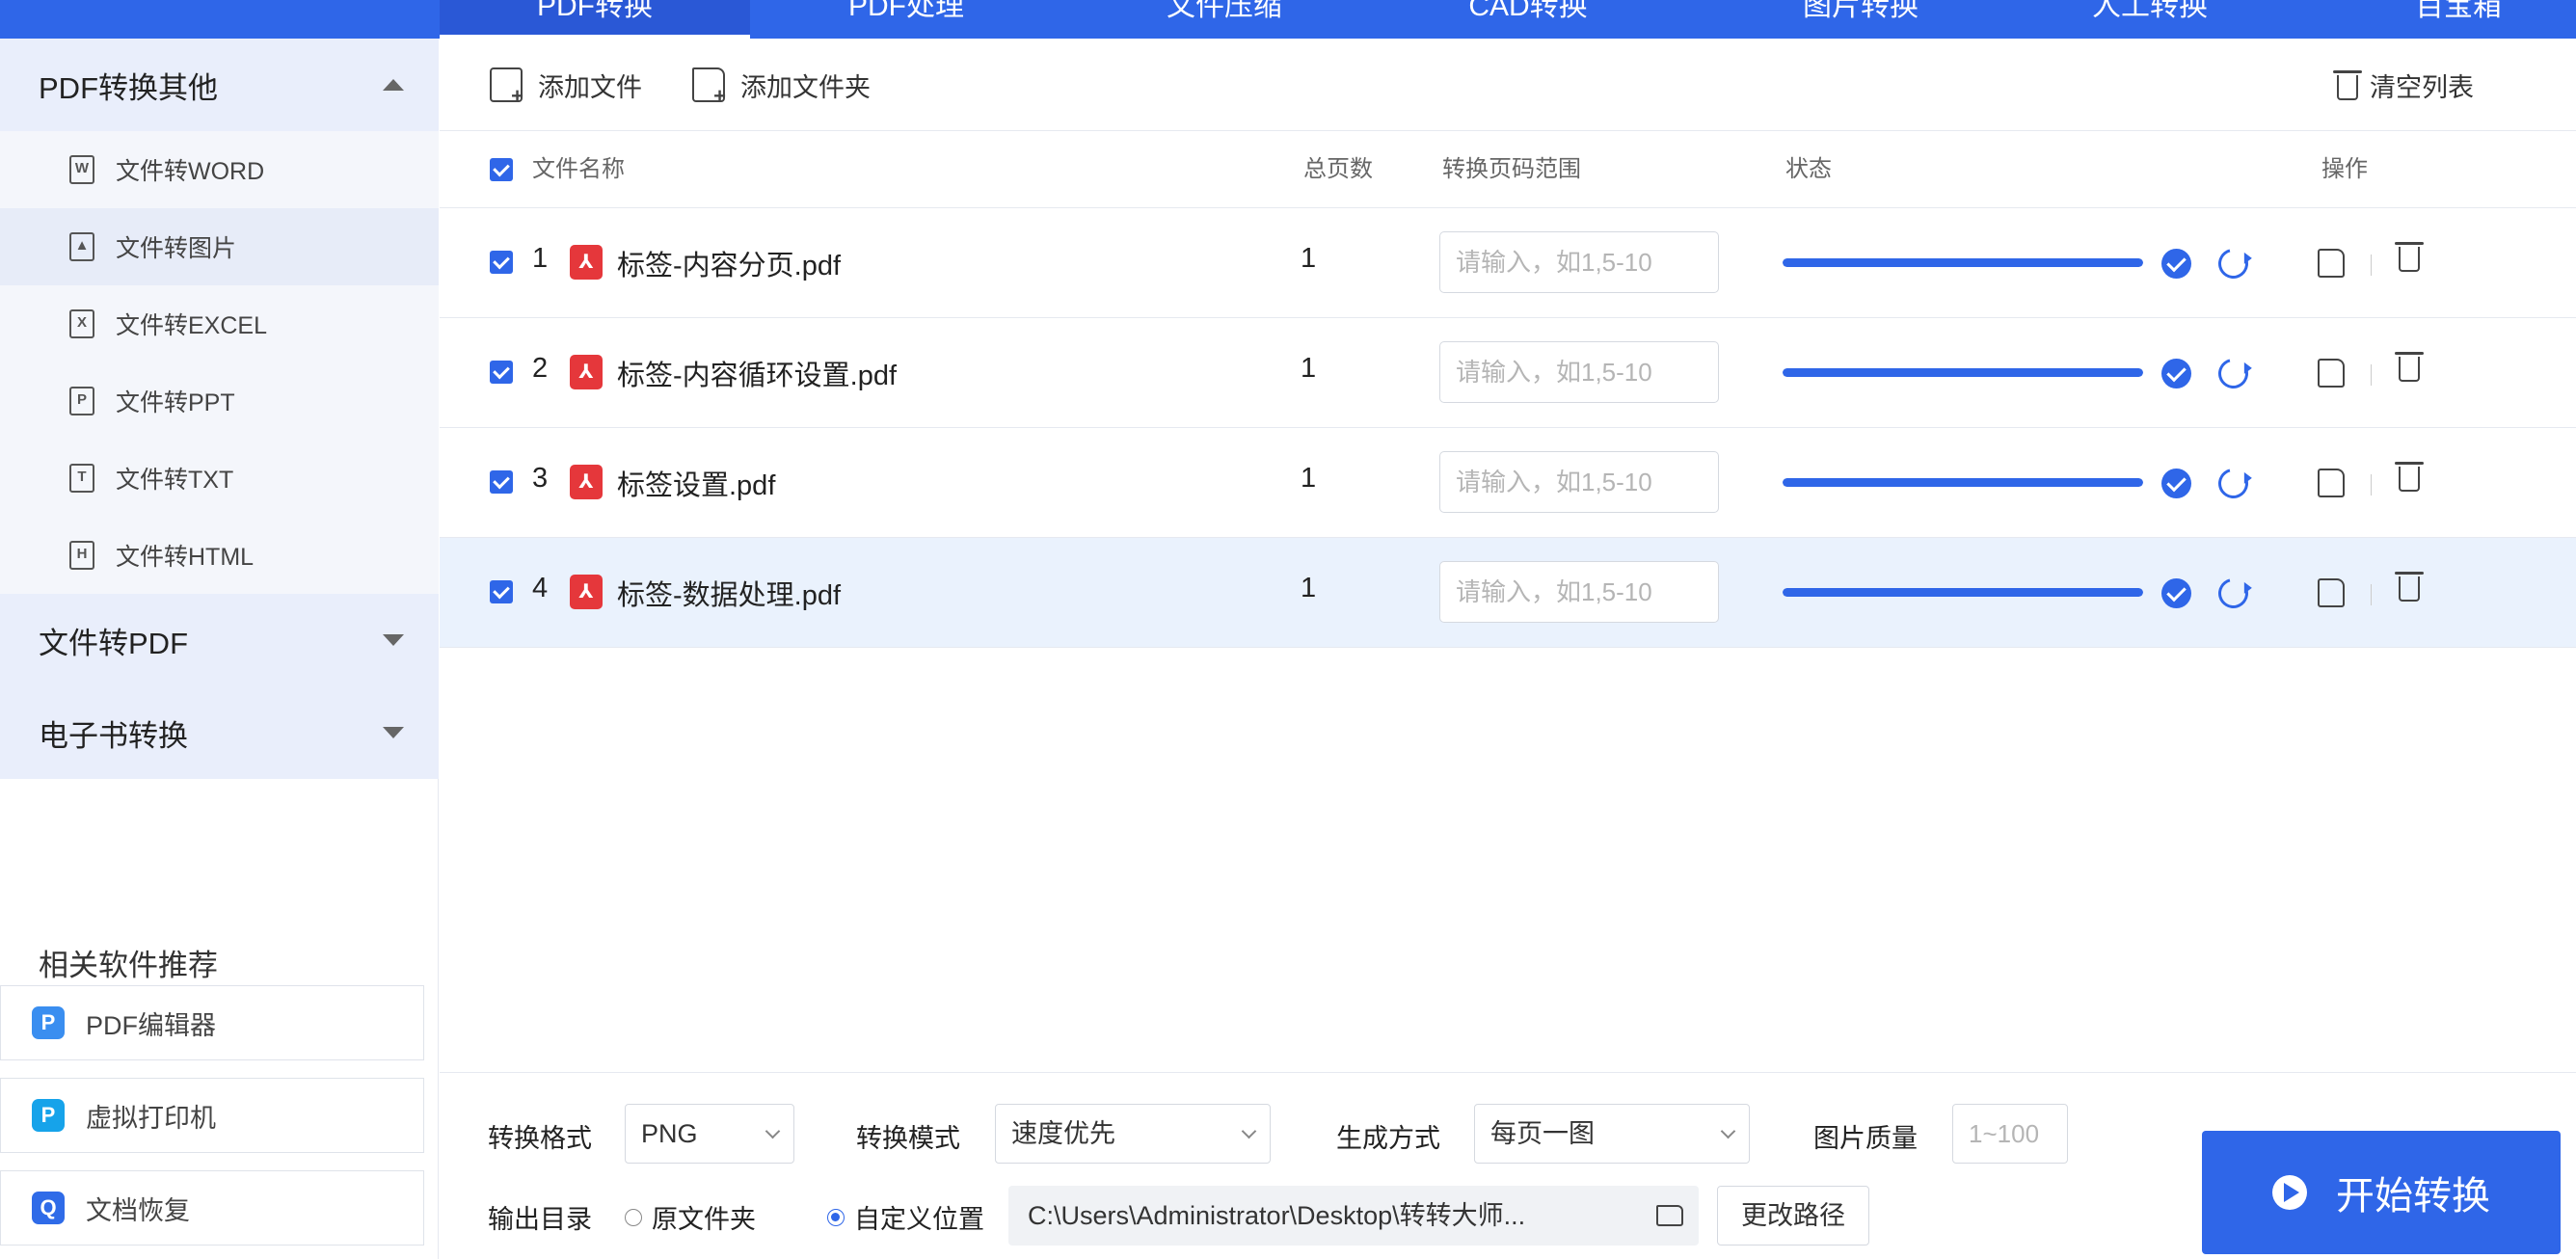 The width and height of the screenshot is (2576, 1259). What do you see at coordinates (1861, 19) in the screenshot?
I see `tab-image-convert: 图片转换` at bounding box center [1861, 19].